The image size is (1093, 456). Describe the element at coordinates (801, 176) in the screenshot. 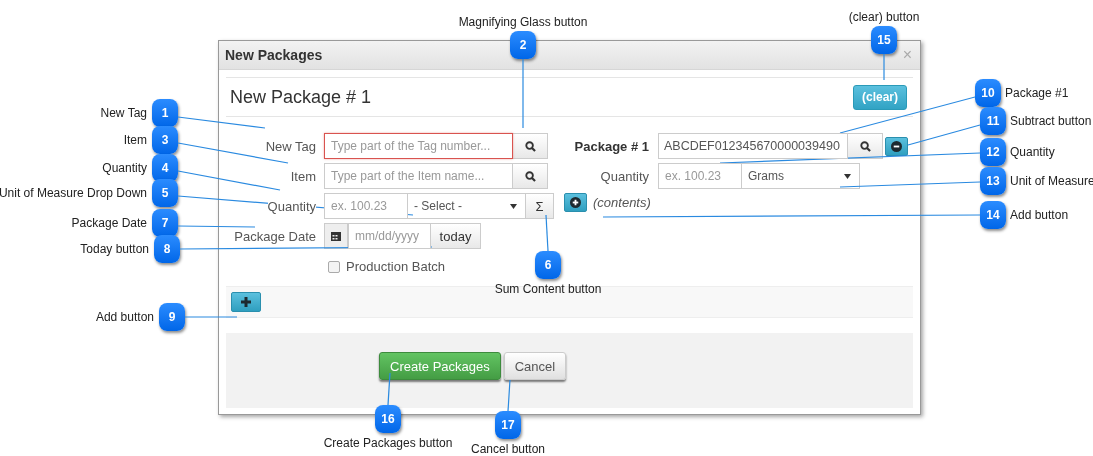

I see `unit-dropdown: Grams` at that location.